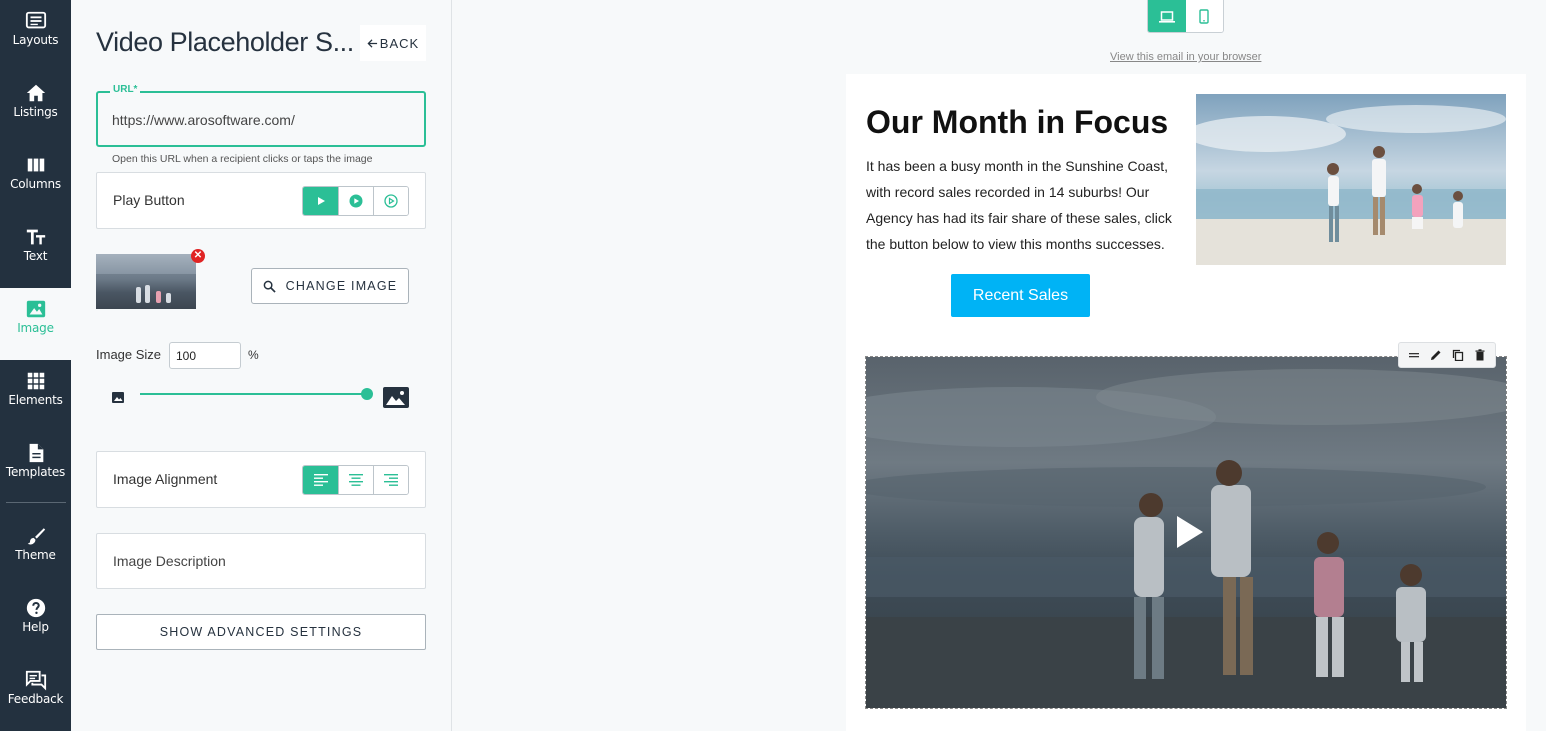 The height and width of the screenshot is (731, 1546). What do you see at coordinates (253, 394) in the screenshot?
I see `image-size-slider-track` at bounding box center [253, 394].